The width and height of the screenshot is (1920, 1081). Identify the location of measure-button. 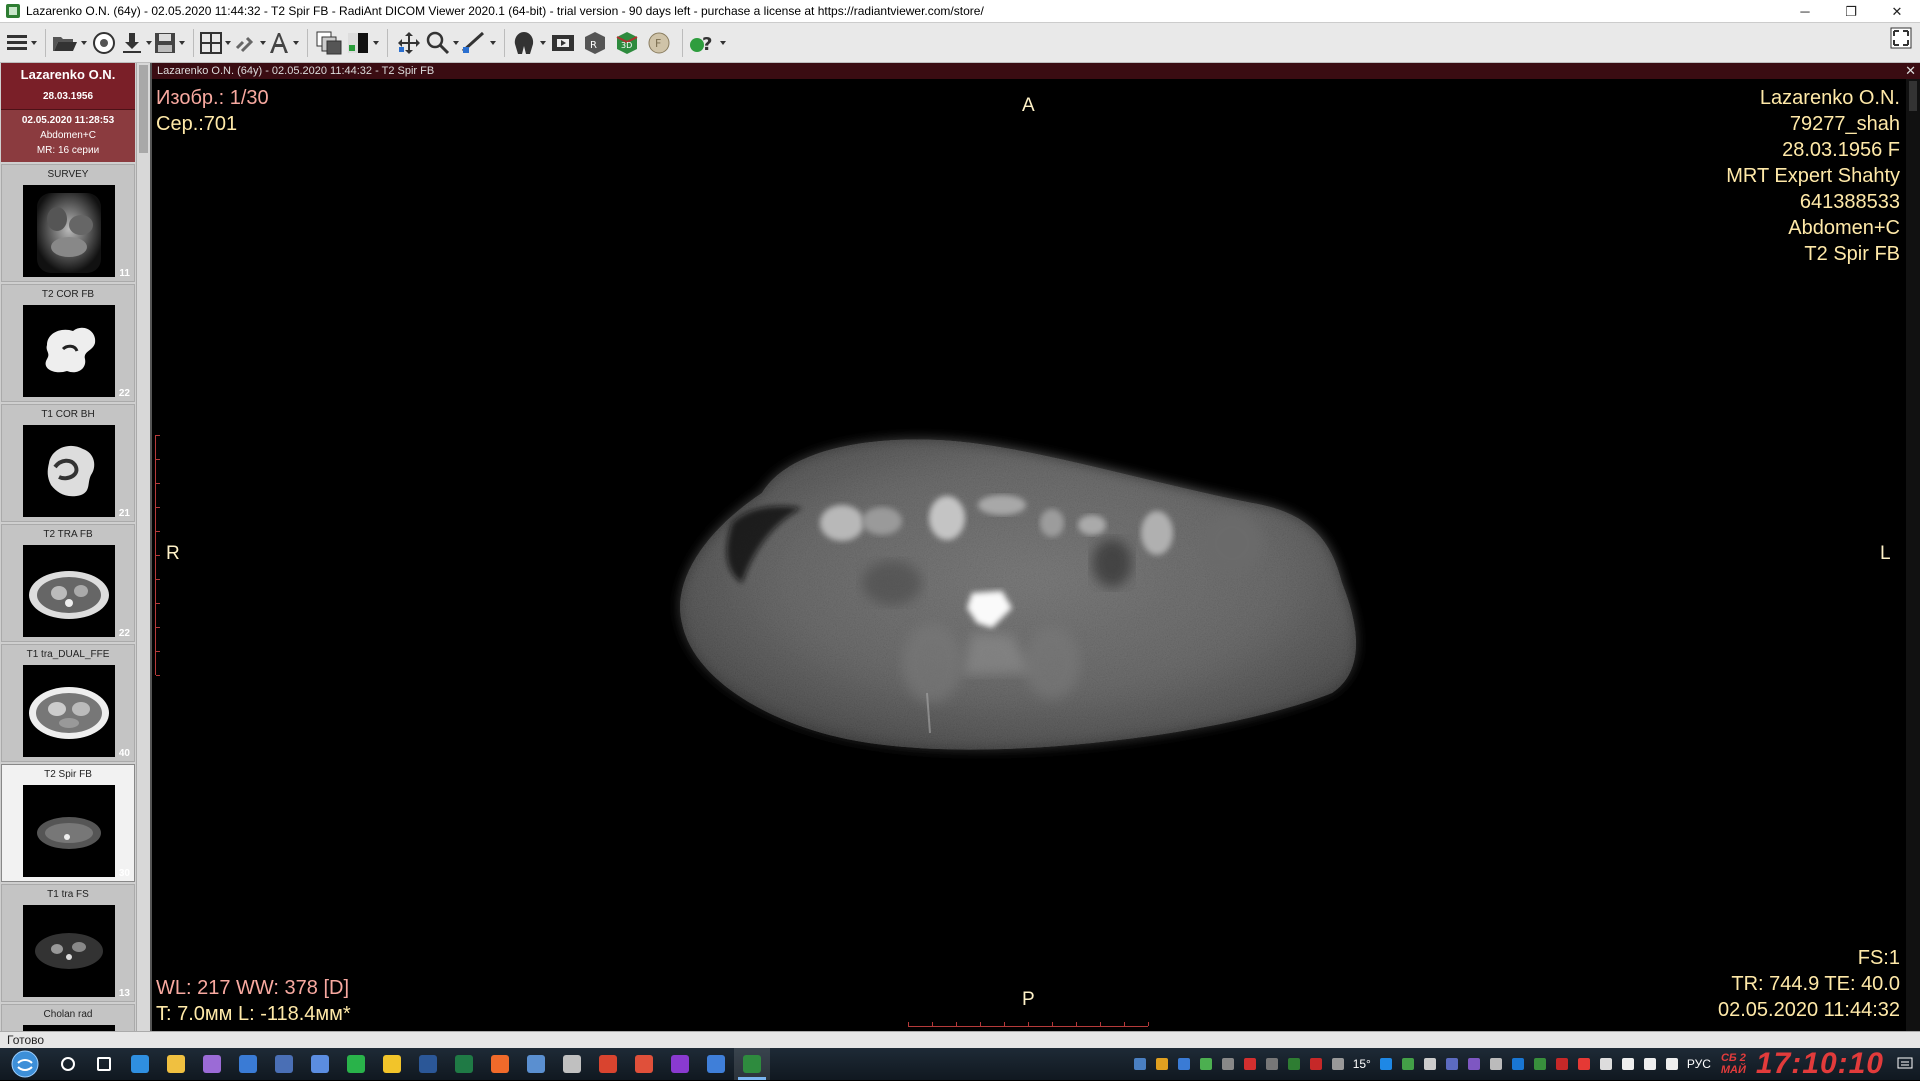
(478, 43).